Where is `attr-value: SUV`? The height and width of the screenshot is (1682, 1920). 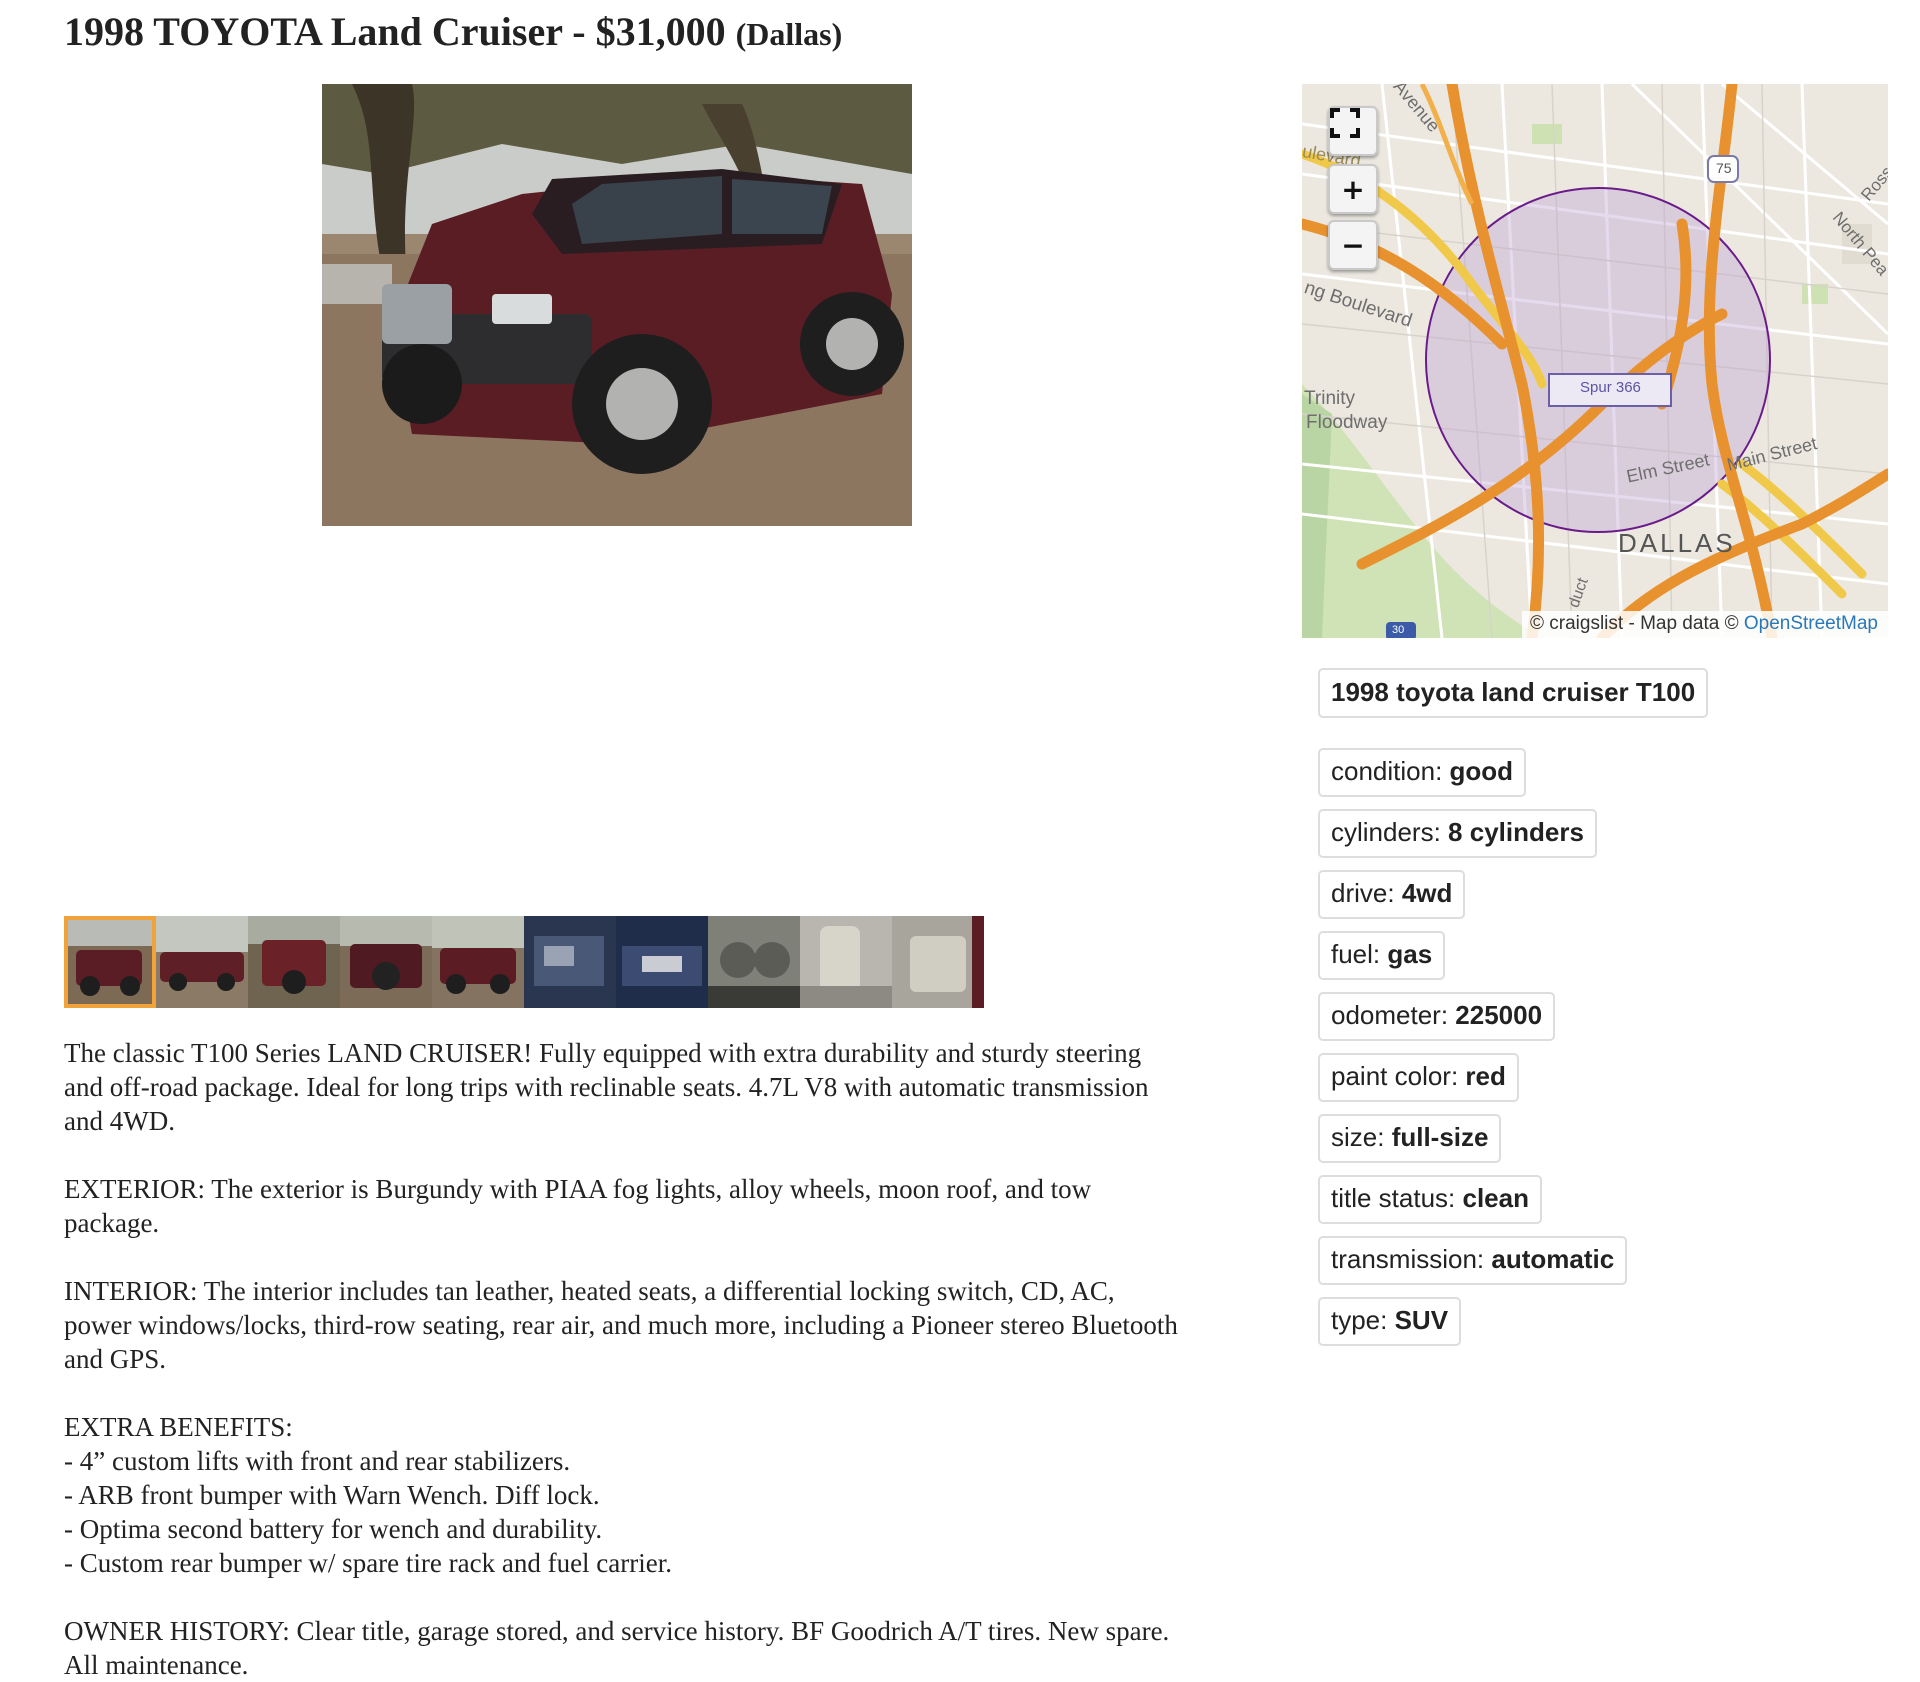 attr-value: SUV is located at coordinates (1421, 1320).